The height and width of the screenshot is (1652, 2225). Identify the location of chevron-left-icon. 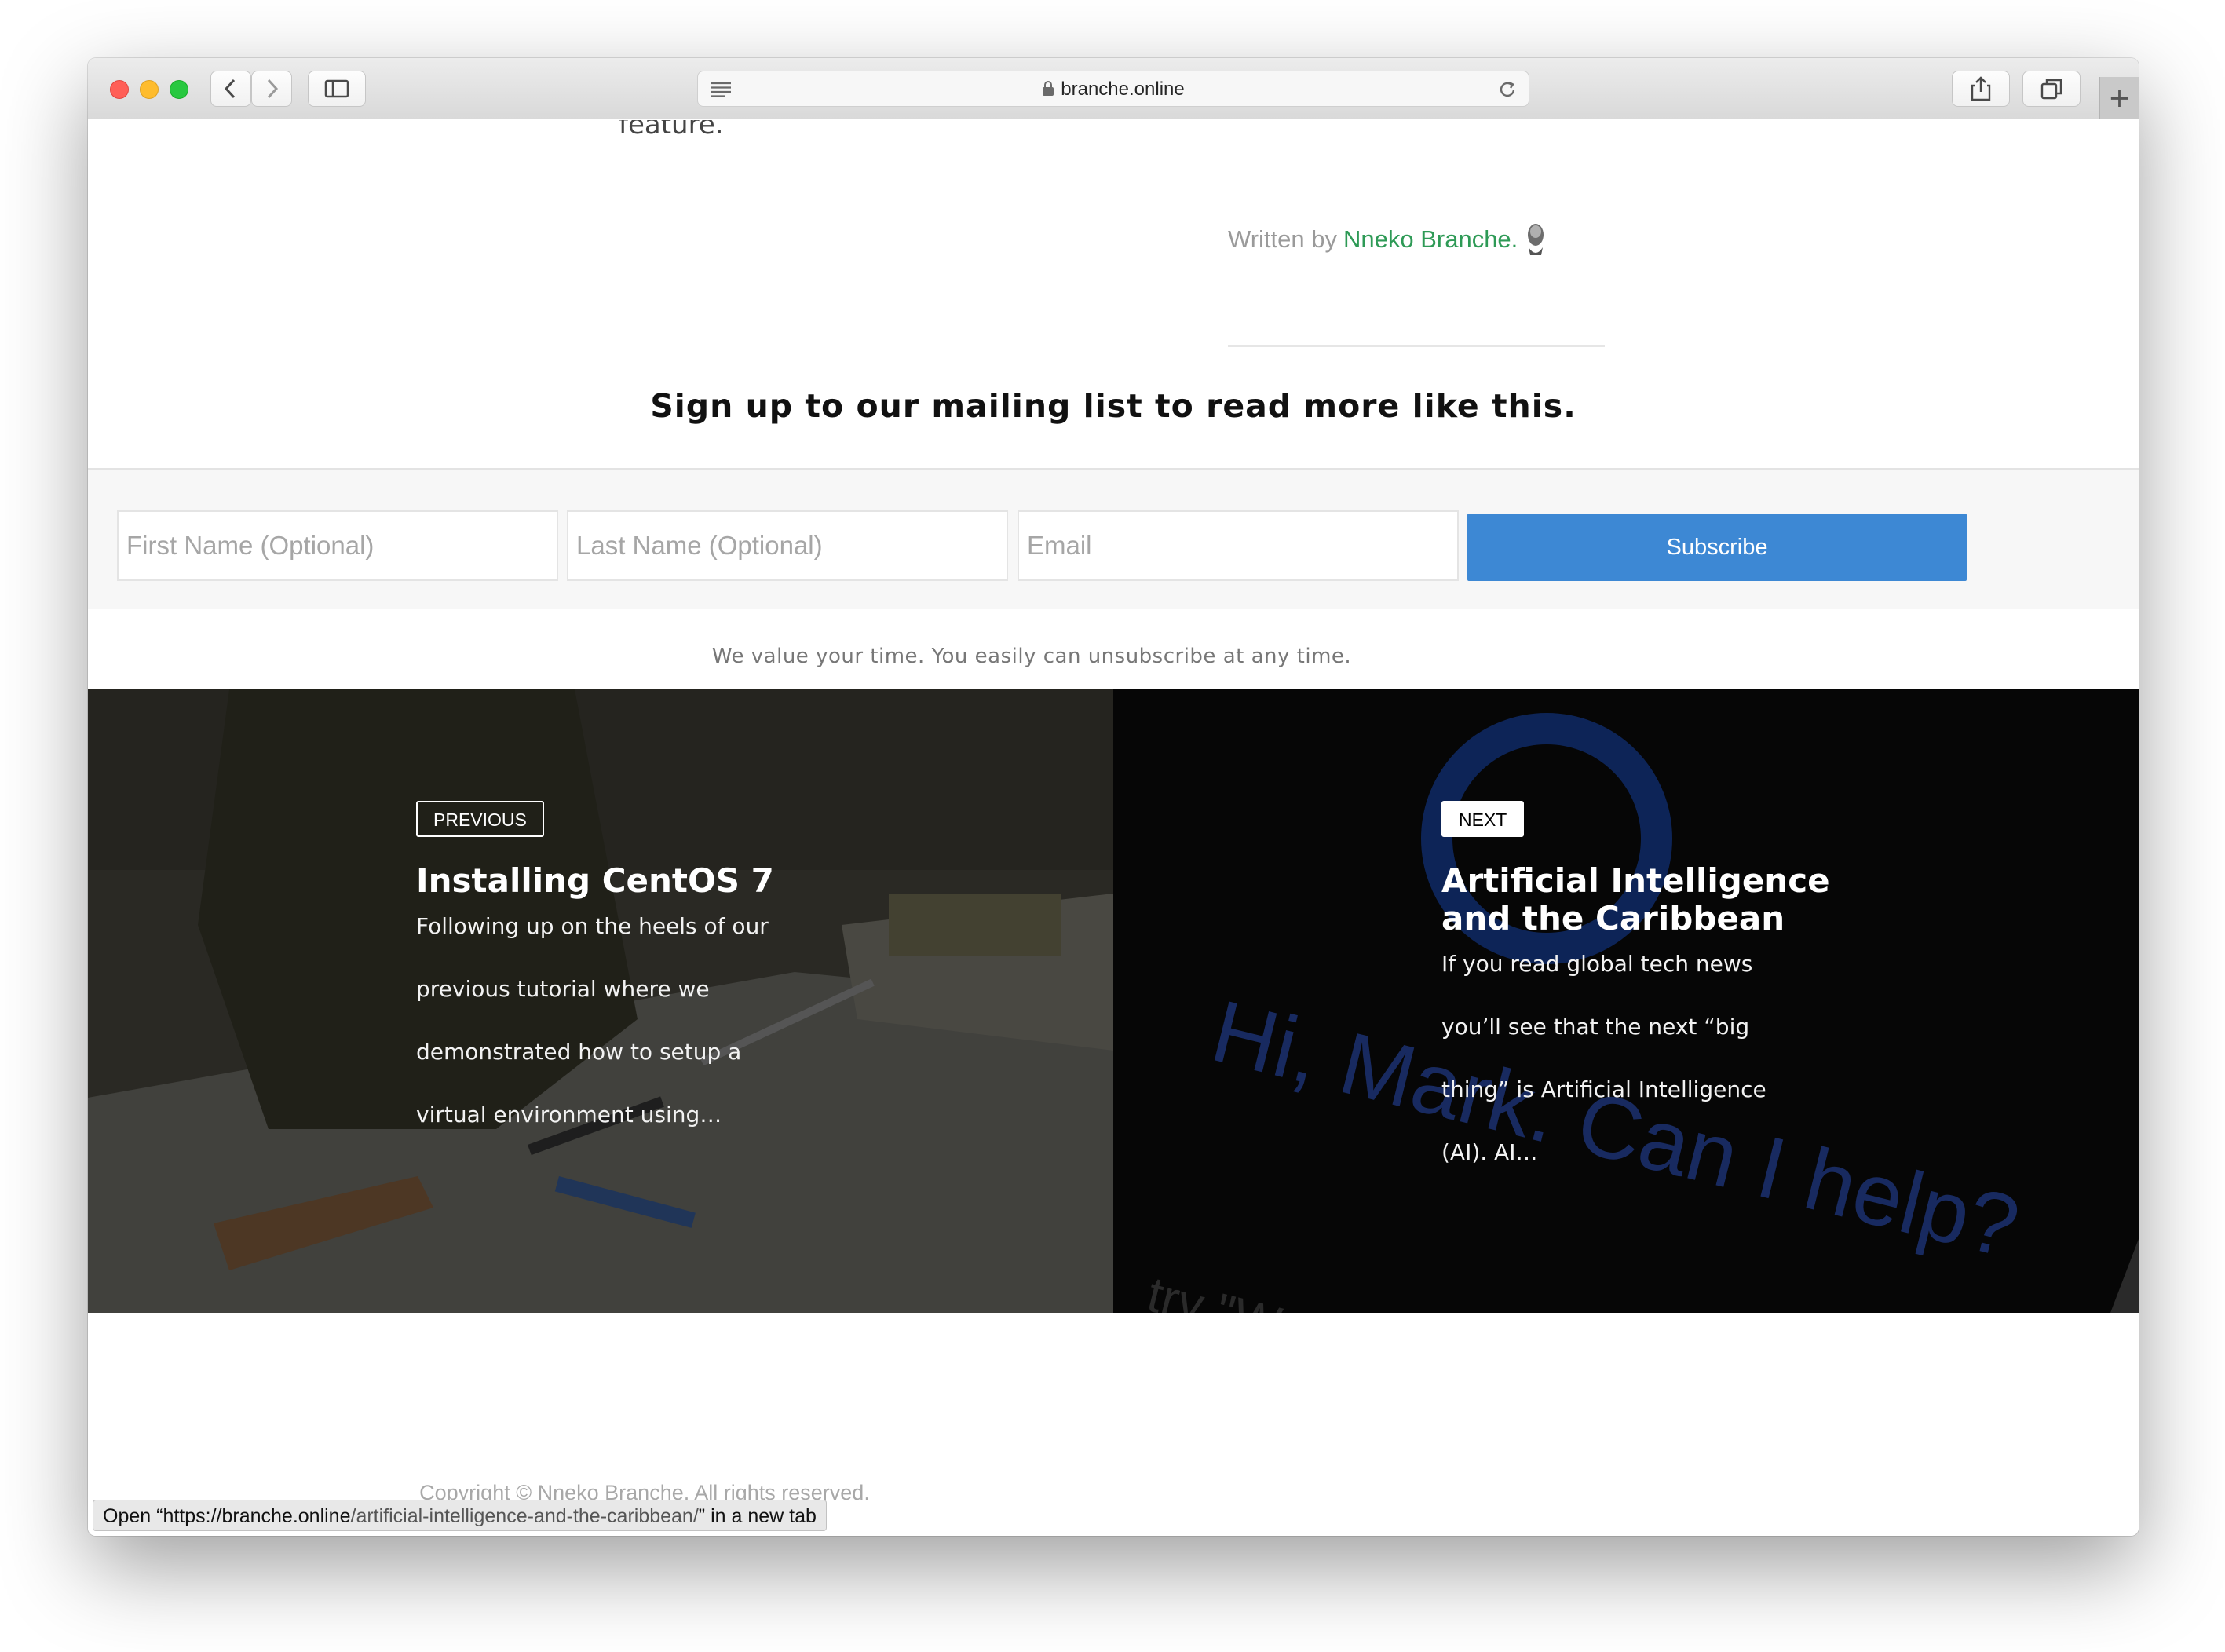
(230, 89).